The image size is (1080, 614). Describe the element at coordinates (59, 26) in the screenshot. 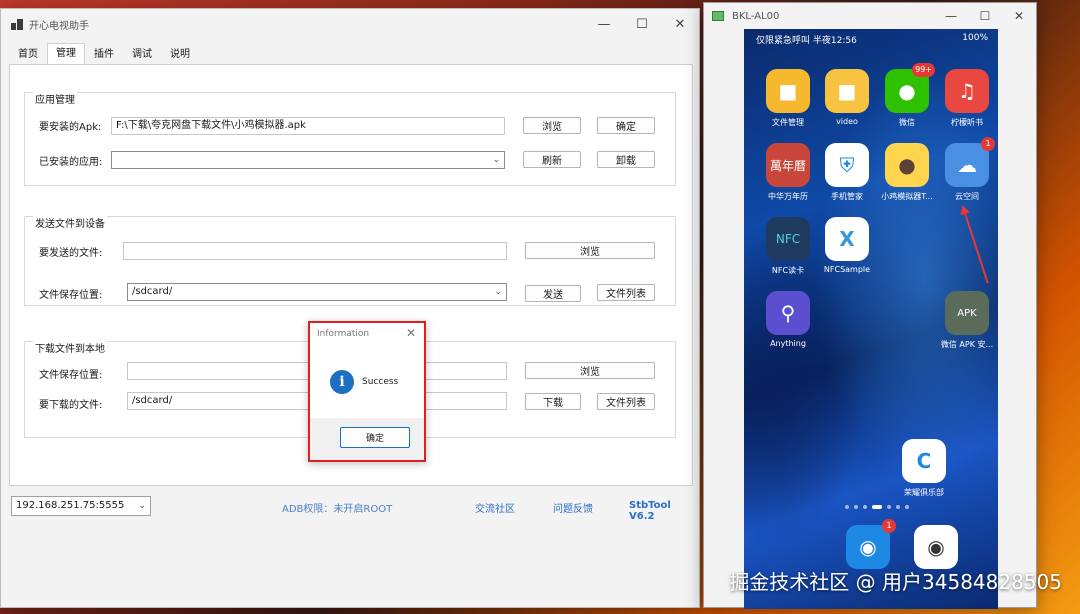

I see `window-title: 开心电视助手` at that location.